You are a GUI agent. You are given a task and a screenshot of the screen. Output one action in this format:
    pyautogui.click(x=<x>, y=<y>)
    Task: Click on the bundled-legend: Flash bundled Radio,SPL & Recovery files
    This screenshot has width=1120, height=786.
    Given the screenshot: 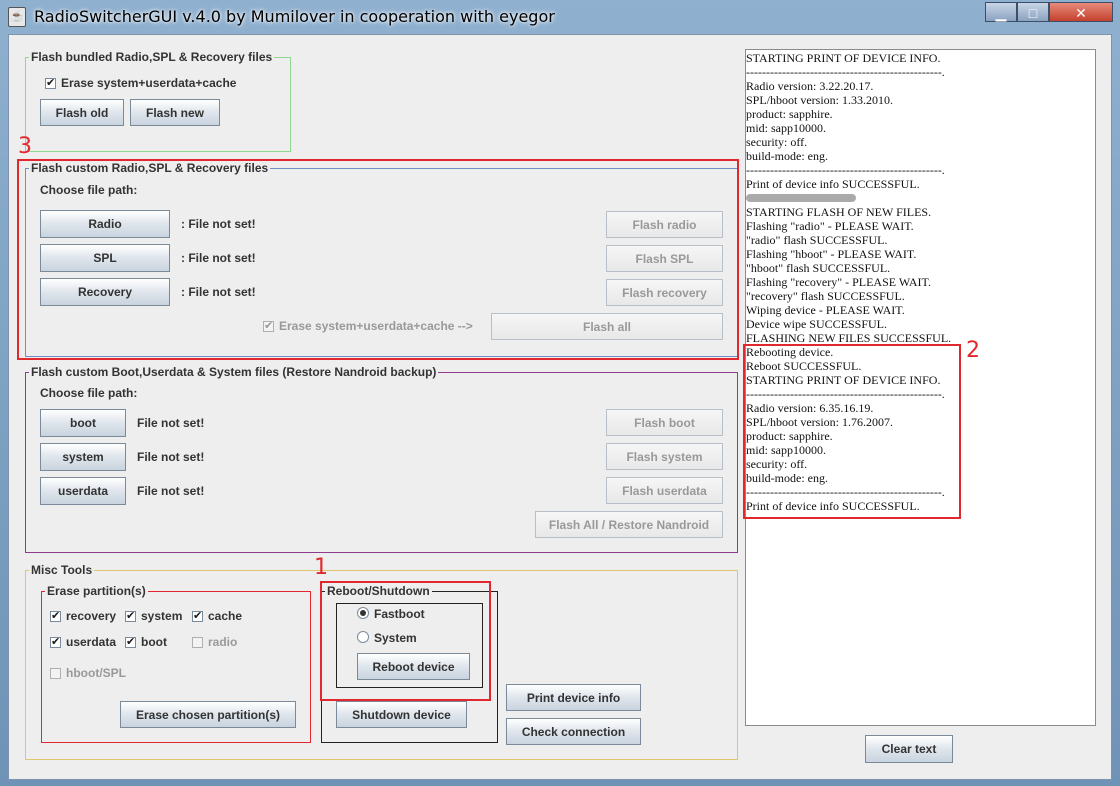 What is the action you would take?
    pyautogui.click(x=152, y=57)
    